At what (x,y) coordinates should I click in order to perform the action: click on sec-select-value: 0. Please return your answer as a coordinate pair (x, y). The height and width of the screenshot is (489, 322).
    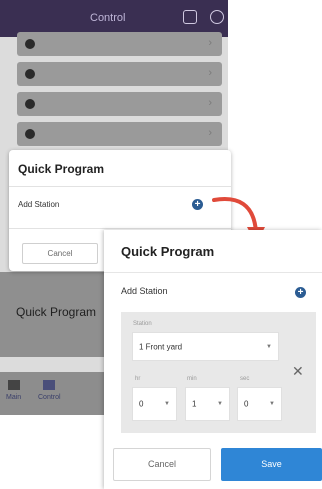
    Looking at the image, I should click on (246, 404).